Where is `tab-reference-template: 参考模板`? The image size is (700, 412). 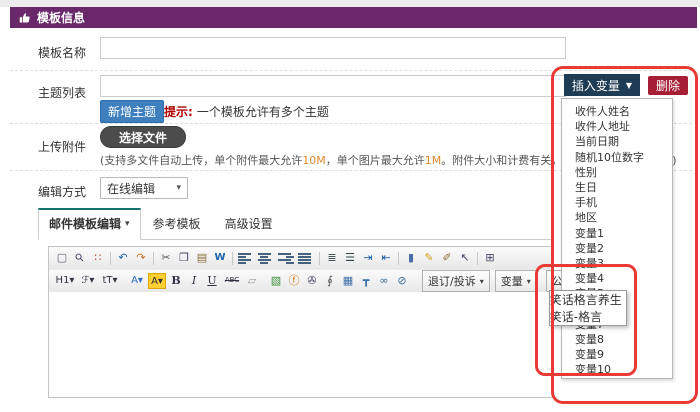
tab-reference-template: 参考模板 is located at coordinates (177, 224).